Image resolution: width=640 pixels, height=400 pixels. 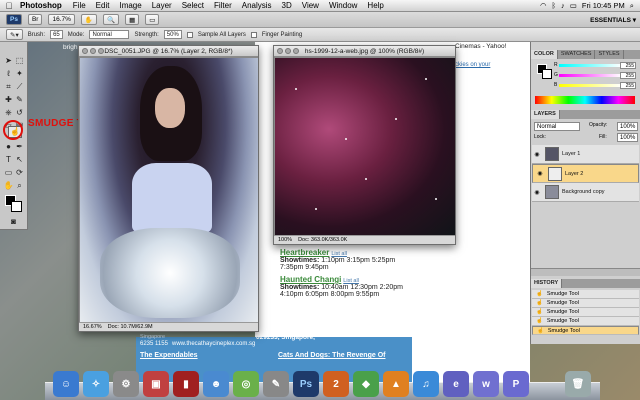 I want to click on zoom-tool-icon: ⌕, so click(x=19, y=186).